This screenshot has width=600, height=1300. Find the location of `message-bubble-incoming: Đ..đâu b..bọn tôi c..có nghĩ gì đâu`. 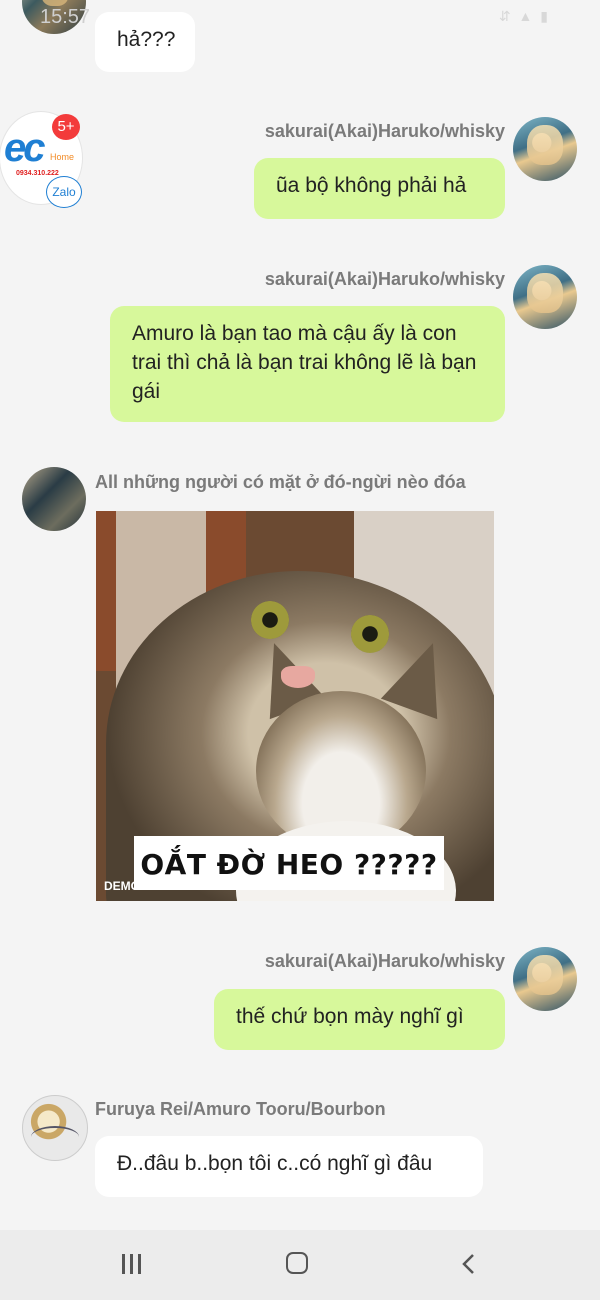

message-bubble-incoming: Đ..đâu b..bọn tôi c..có nghĩ gì đâu is located at coordinates (289, 1166).